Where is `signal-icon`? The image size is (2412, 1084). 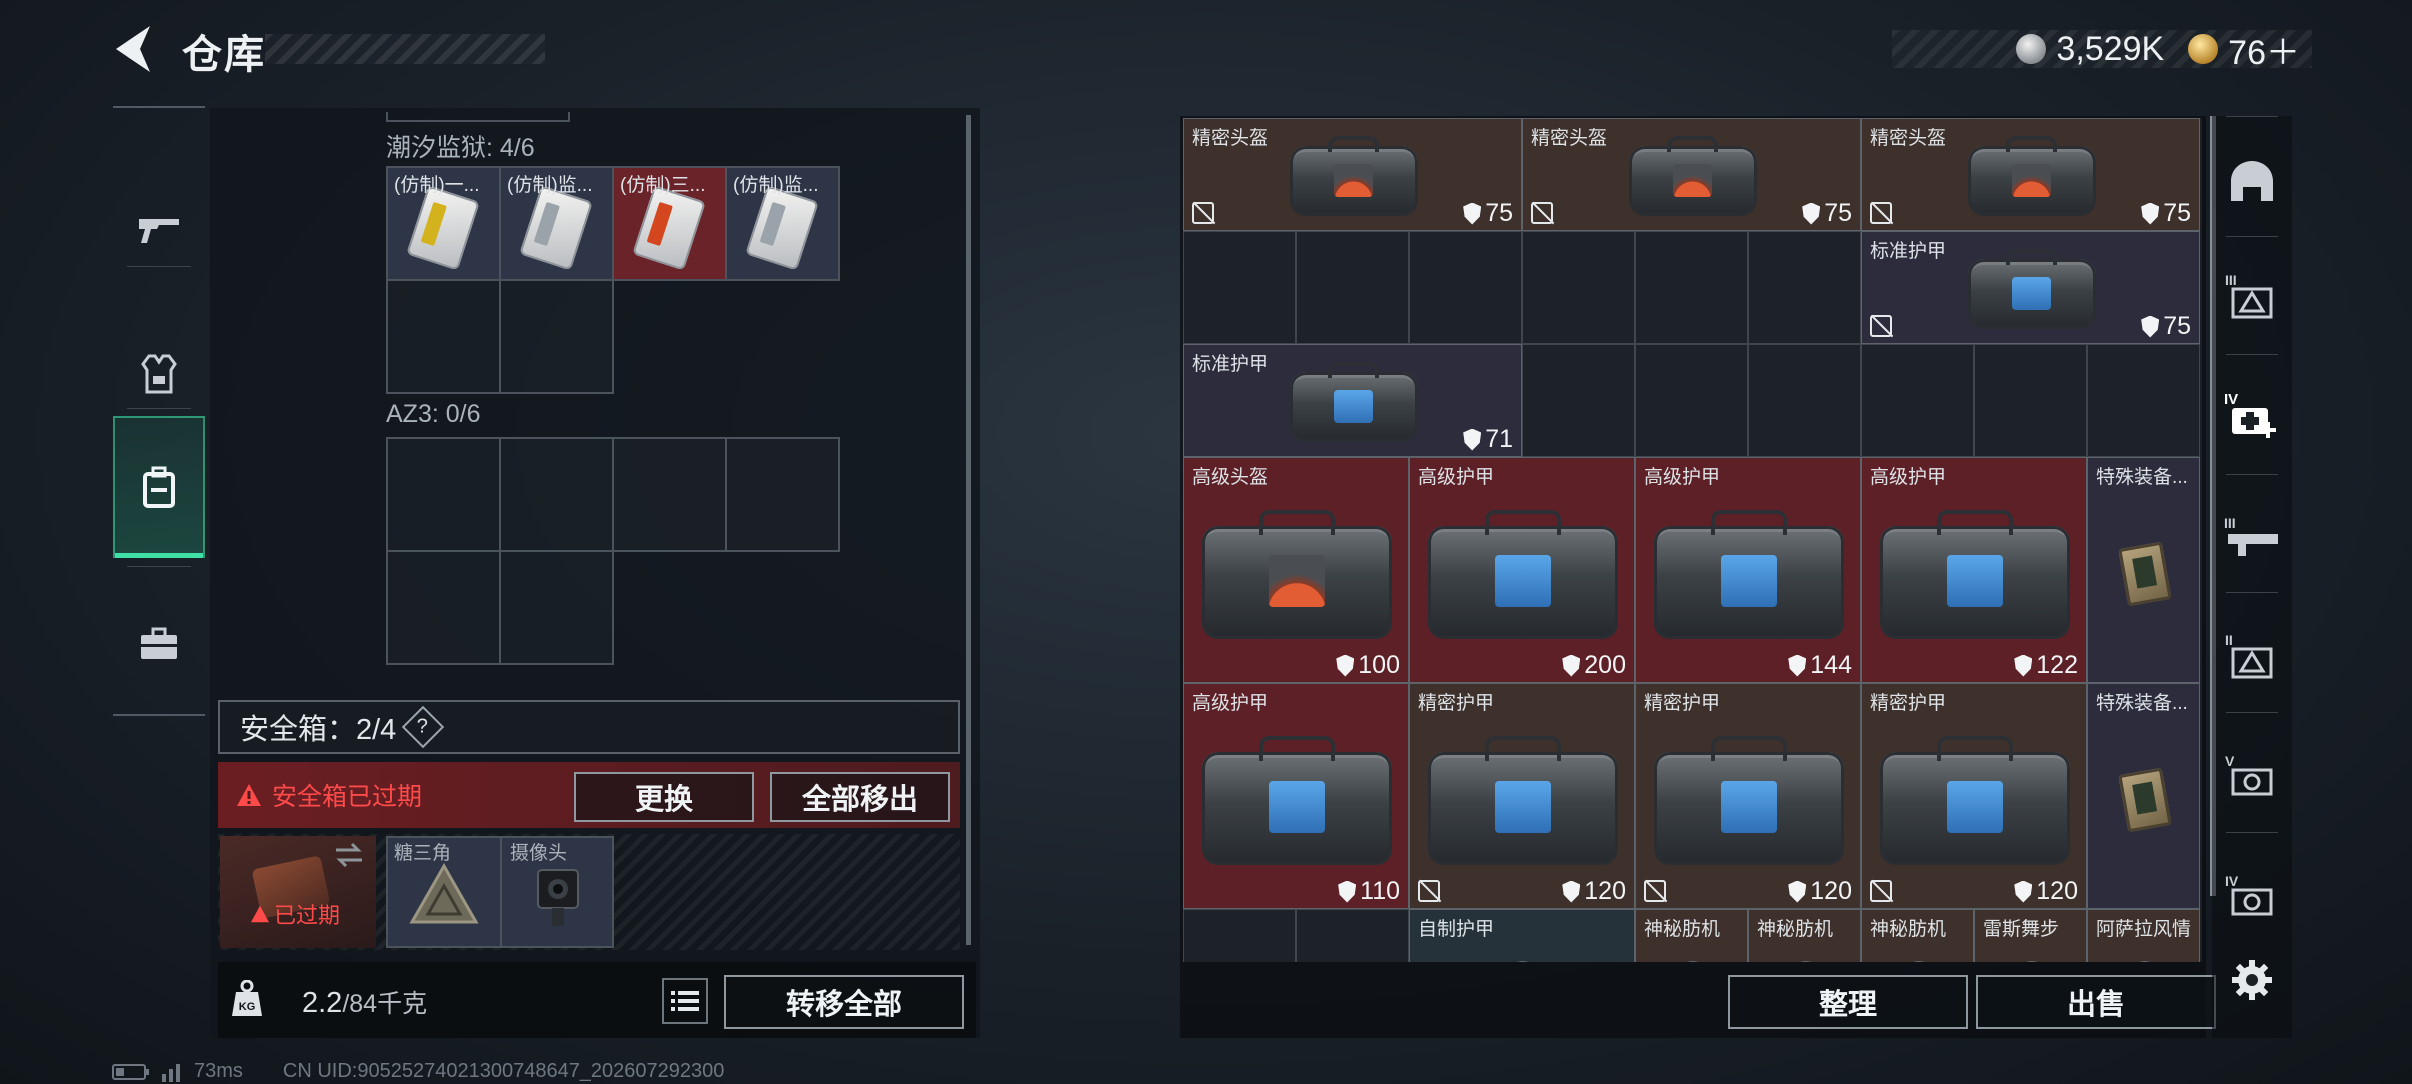 signal-icon is located at coordinates (171, 1072).